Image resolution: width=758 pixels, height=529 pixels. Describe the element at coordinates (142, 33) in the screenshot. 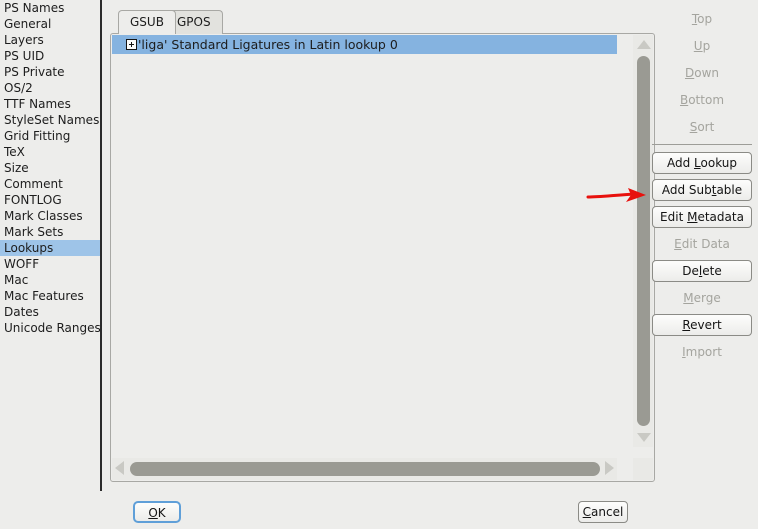

I see `active-tab-seam` at that location.